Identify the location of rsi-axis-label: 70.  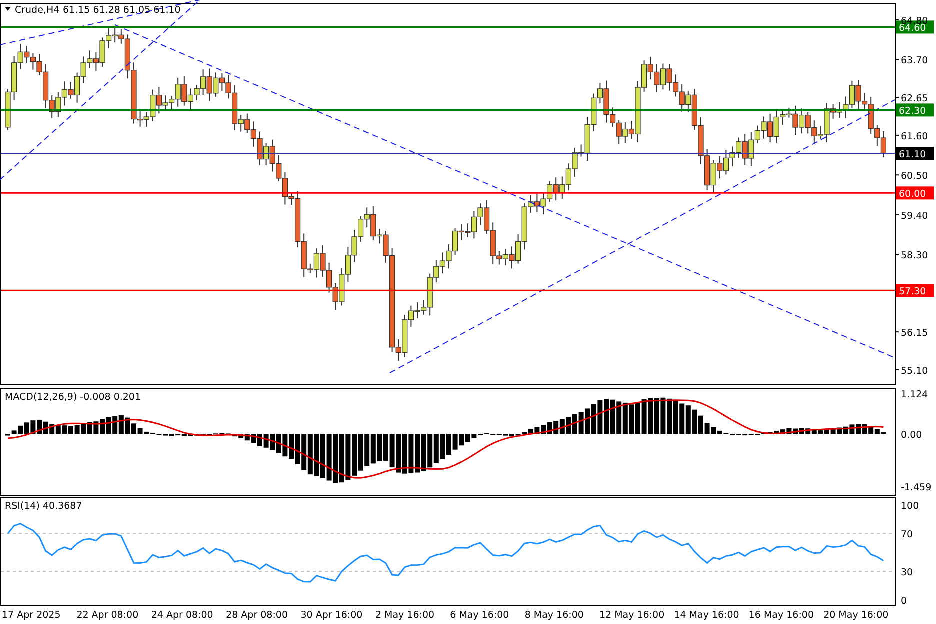
(907, 535).